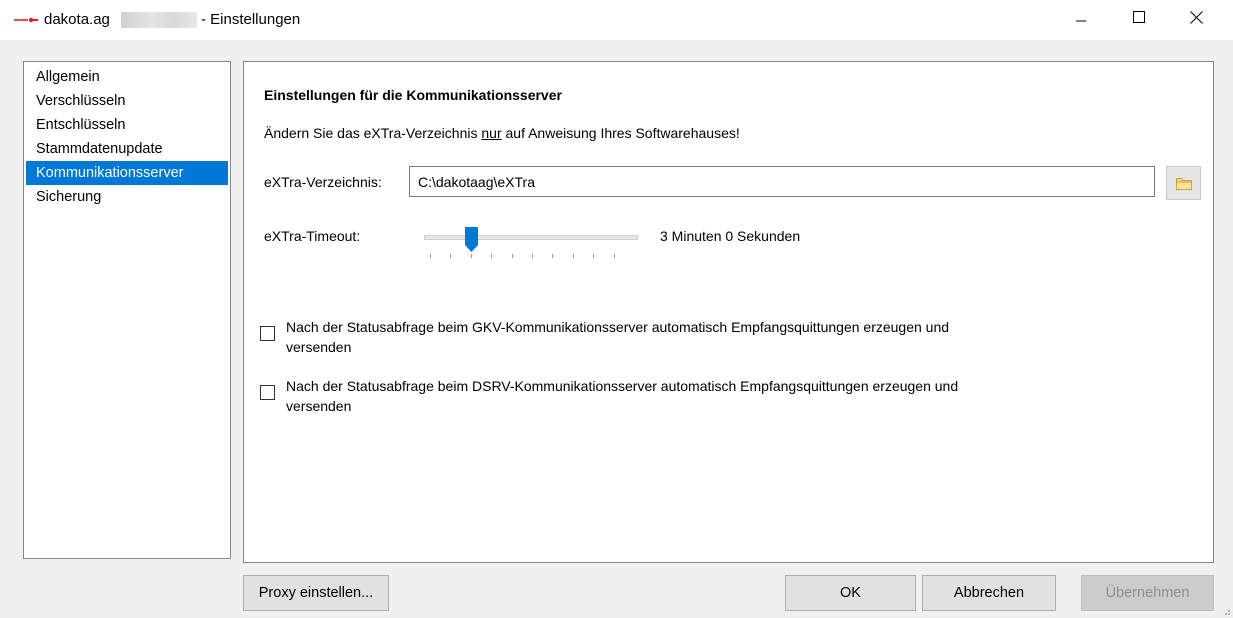 This screenshot has width=1233, height=618. I want to click on extra-directory-input, so click(782, 181).